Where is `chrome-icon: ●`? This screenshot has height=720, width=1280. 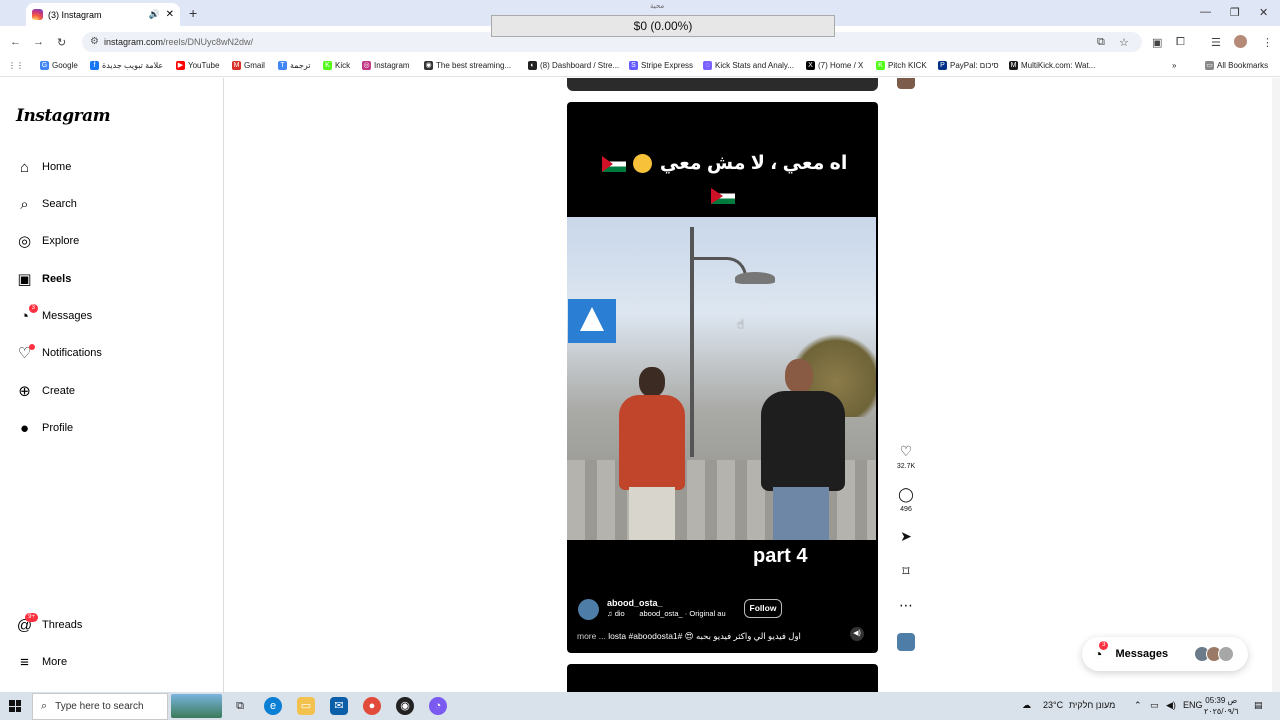 chrome-icon: ● is located at coordinates (372, 706).